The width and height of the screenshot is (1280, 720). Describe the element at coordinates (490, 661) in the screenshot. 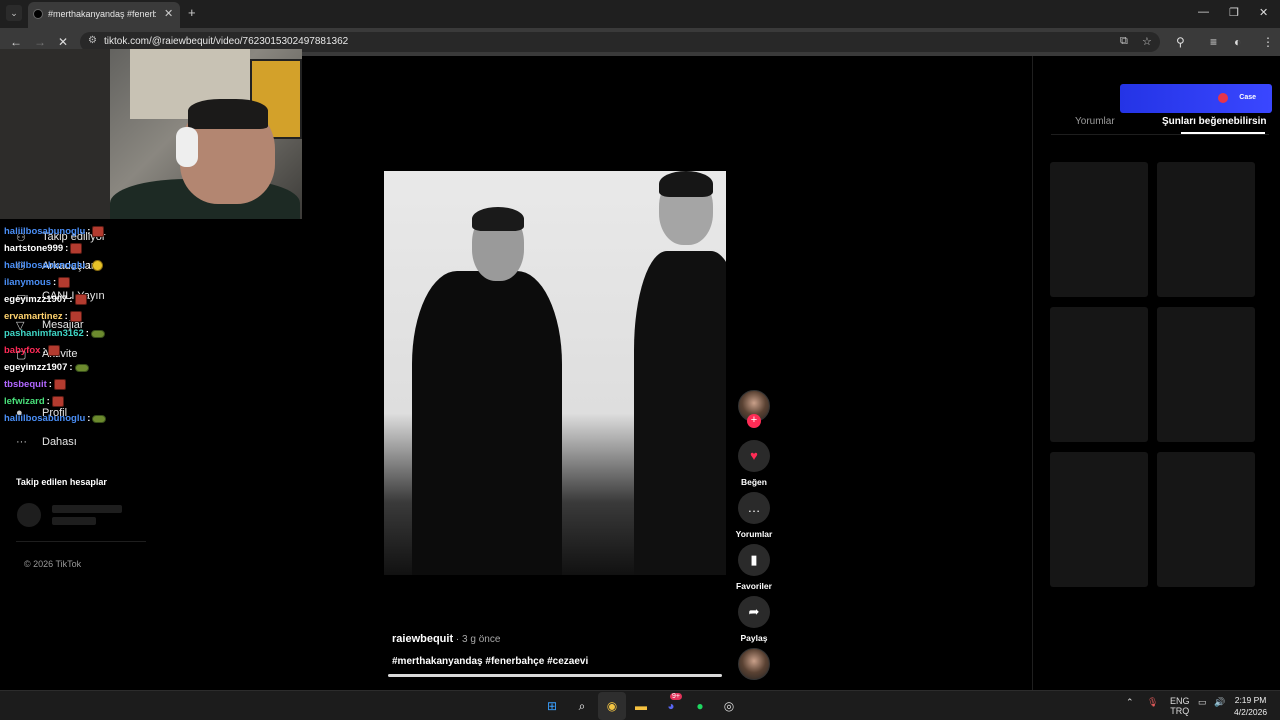

I see `video-hashtags: #merthakanyandaş #fenerbahçe #cezaevi` at that location.